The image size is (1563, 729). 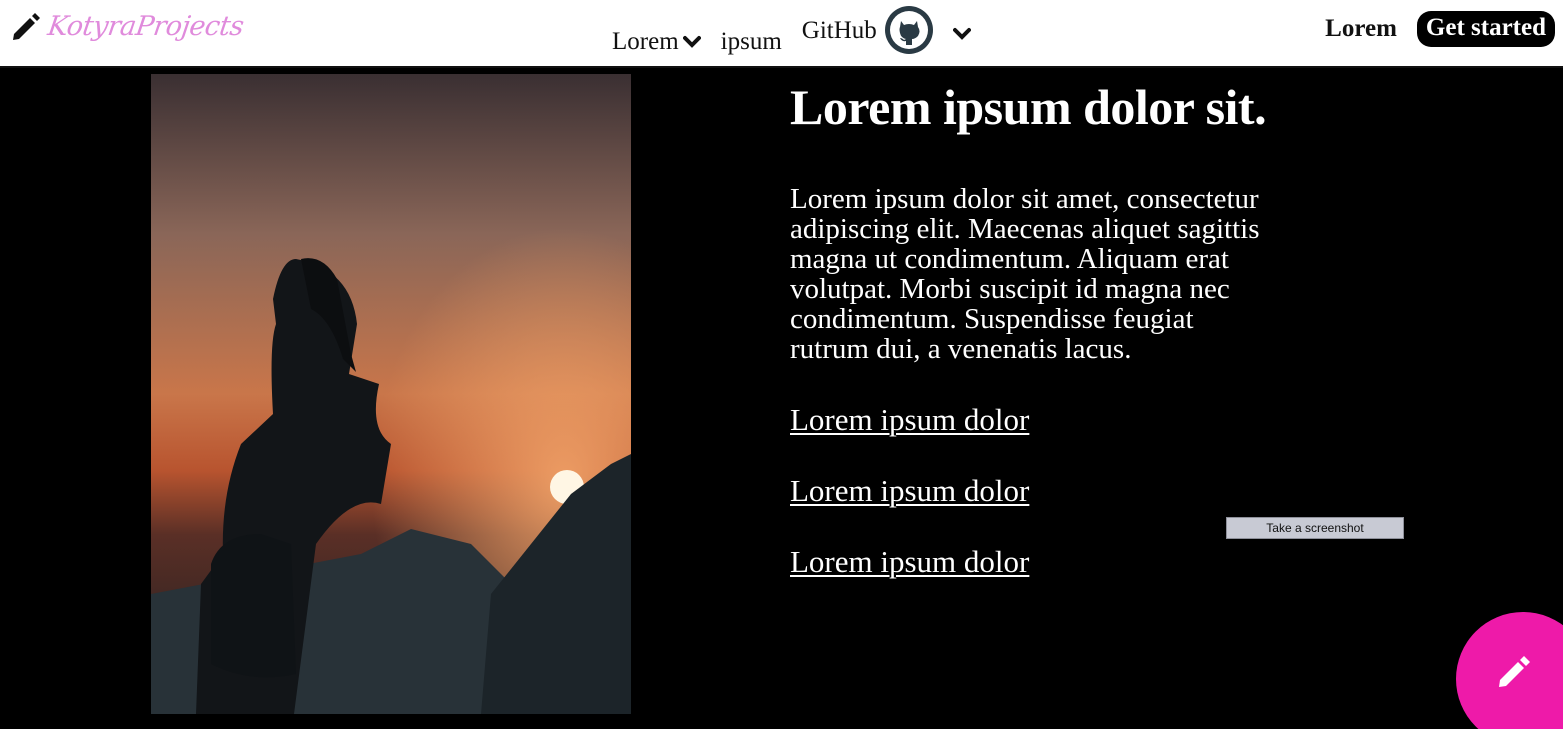 I want to click on take-screenshot-button: Take a screenshot, so click(x=1315, y=528).